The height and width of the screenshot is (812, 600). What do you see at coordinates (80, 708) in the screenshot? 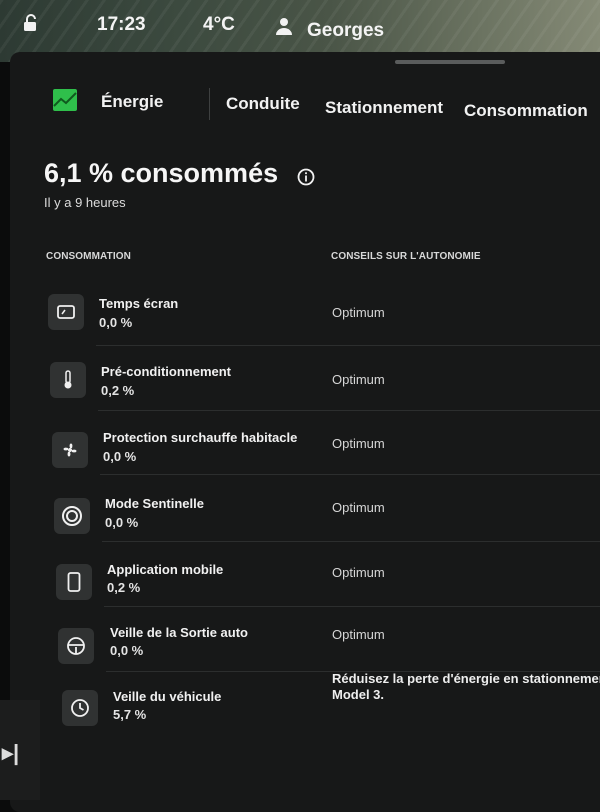
I see `clock-icon` at bounding box center [80, 708].